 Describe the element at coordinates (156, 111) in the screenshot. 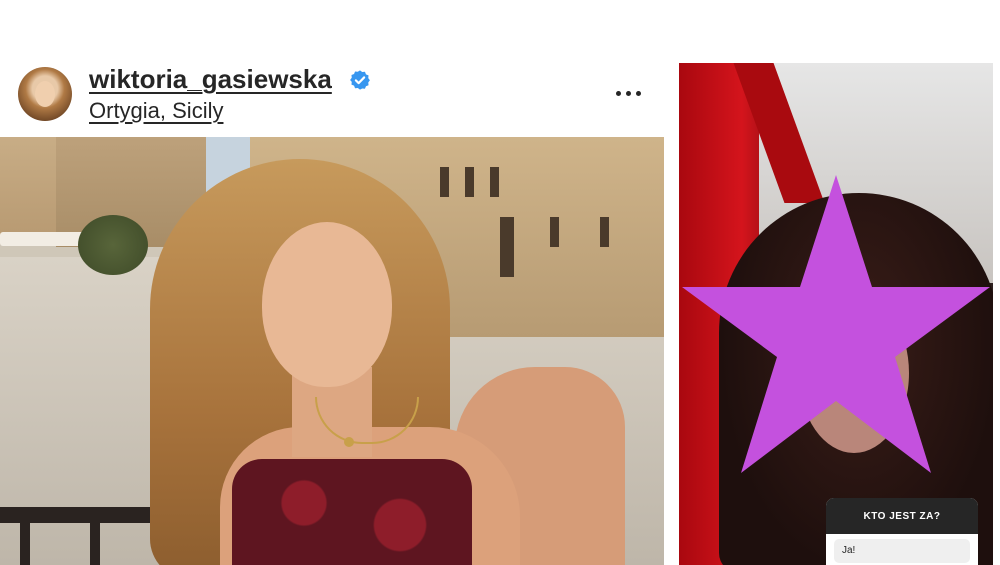

I see `post-location: Ortygia, Sicily` at that location.